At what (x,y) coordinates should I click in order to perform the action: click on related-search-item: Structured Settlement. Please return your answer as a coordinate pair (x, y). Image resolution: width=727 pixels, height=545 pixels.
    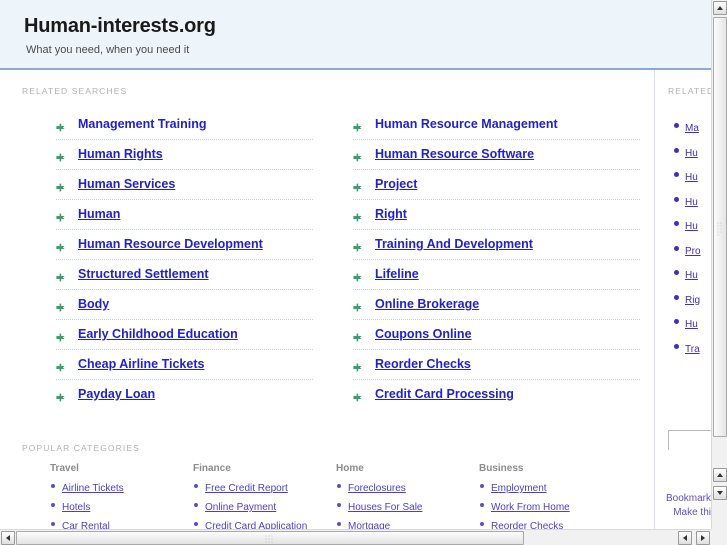
    Looking at the image, I should click on (184, 275).